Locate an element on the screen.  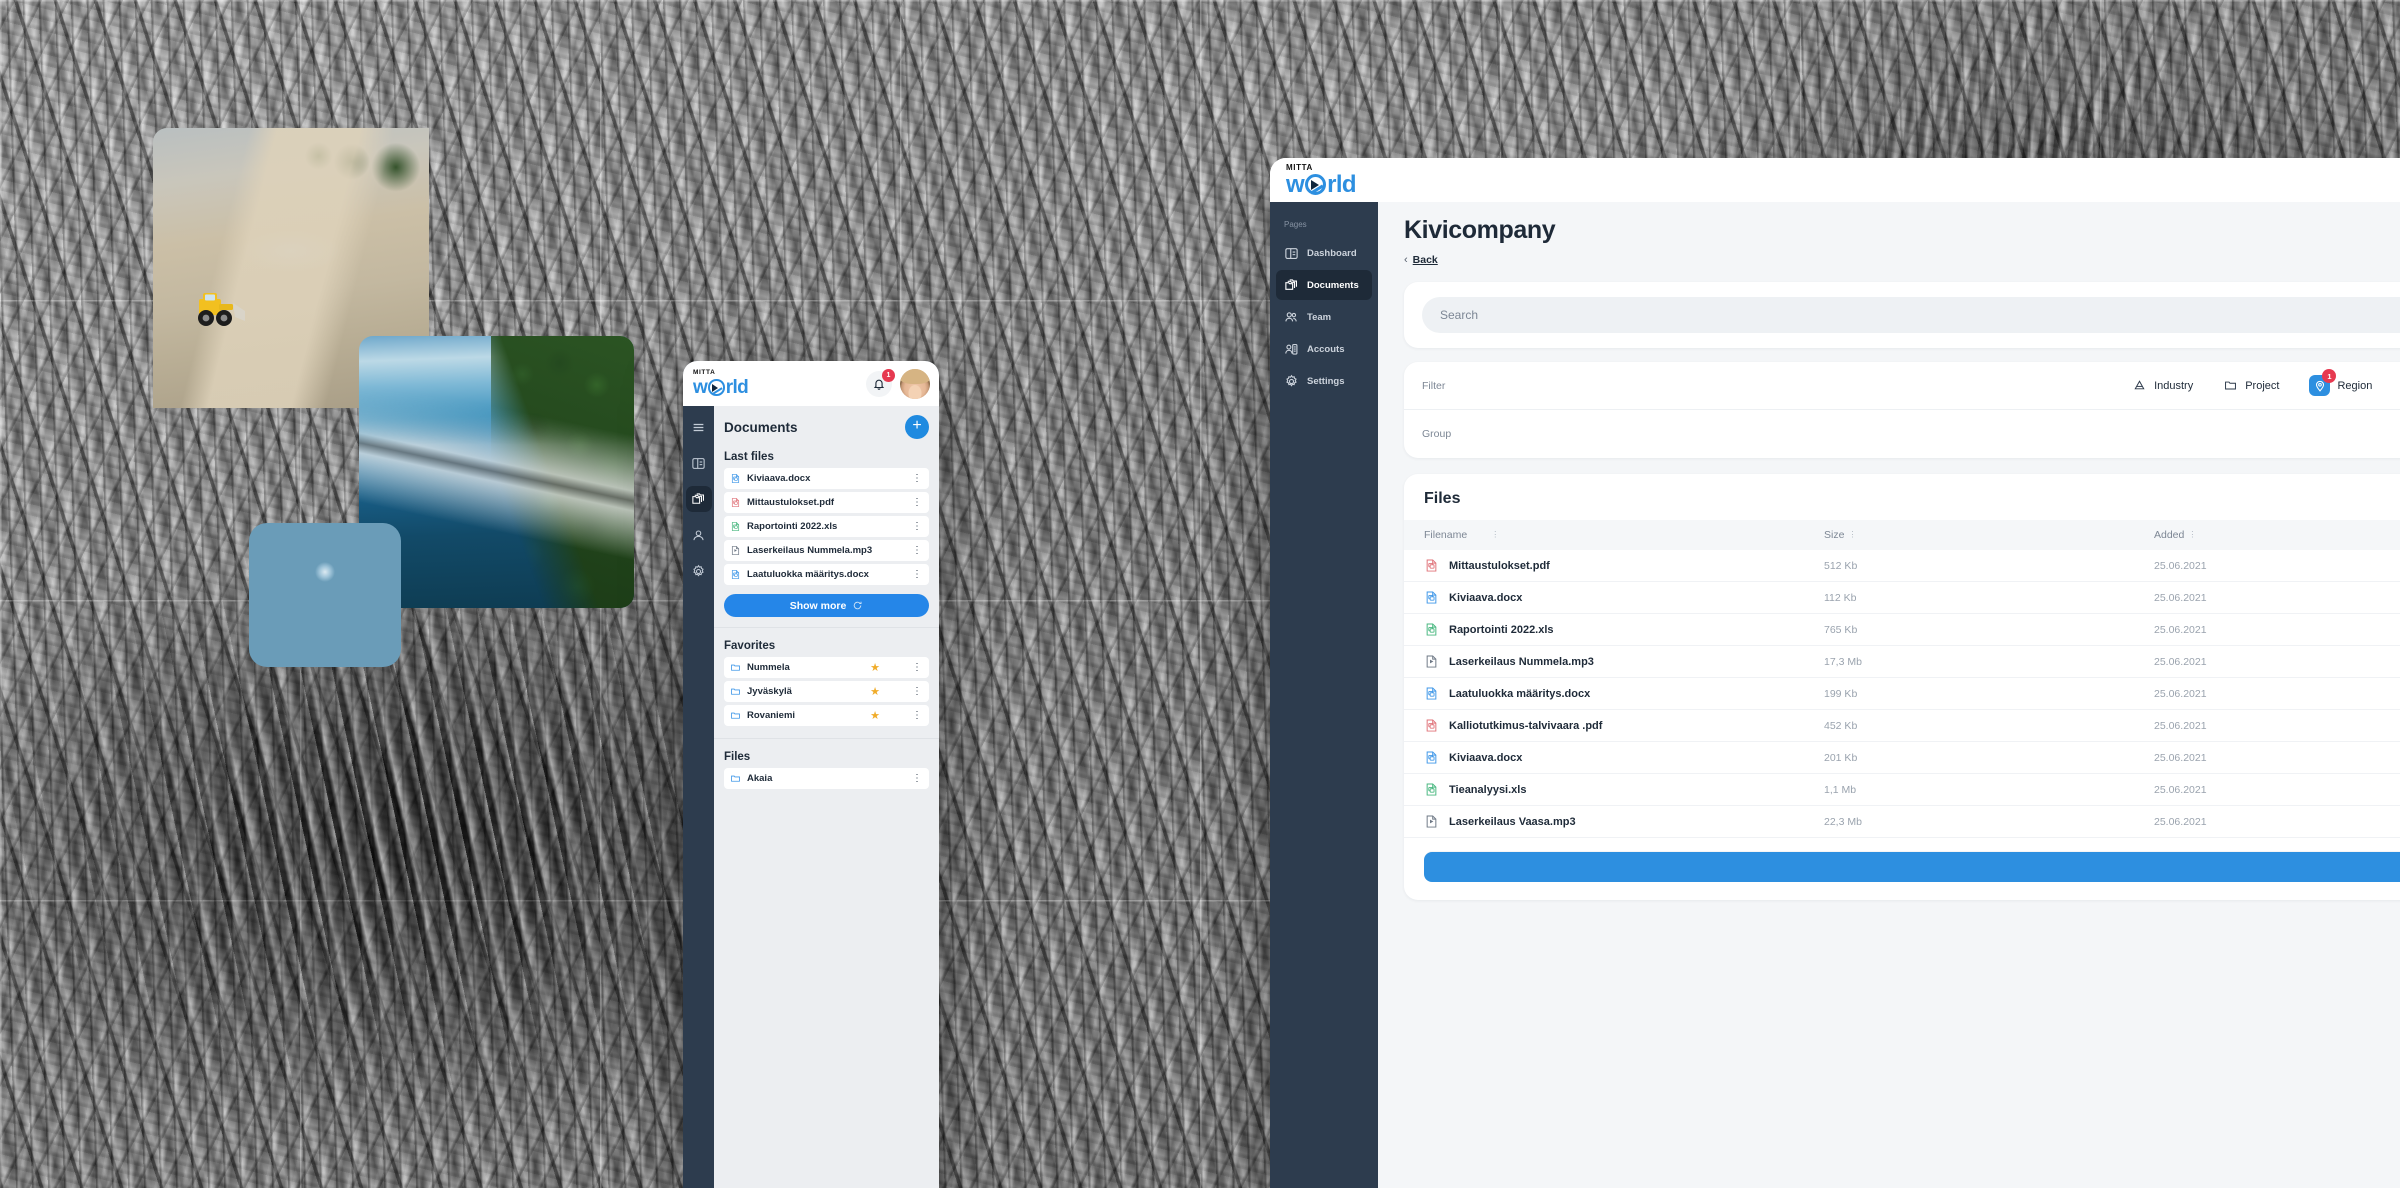
show-more-button: Show more is located at coordinates (826, 605).